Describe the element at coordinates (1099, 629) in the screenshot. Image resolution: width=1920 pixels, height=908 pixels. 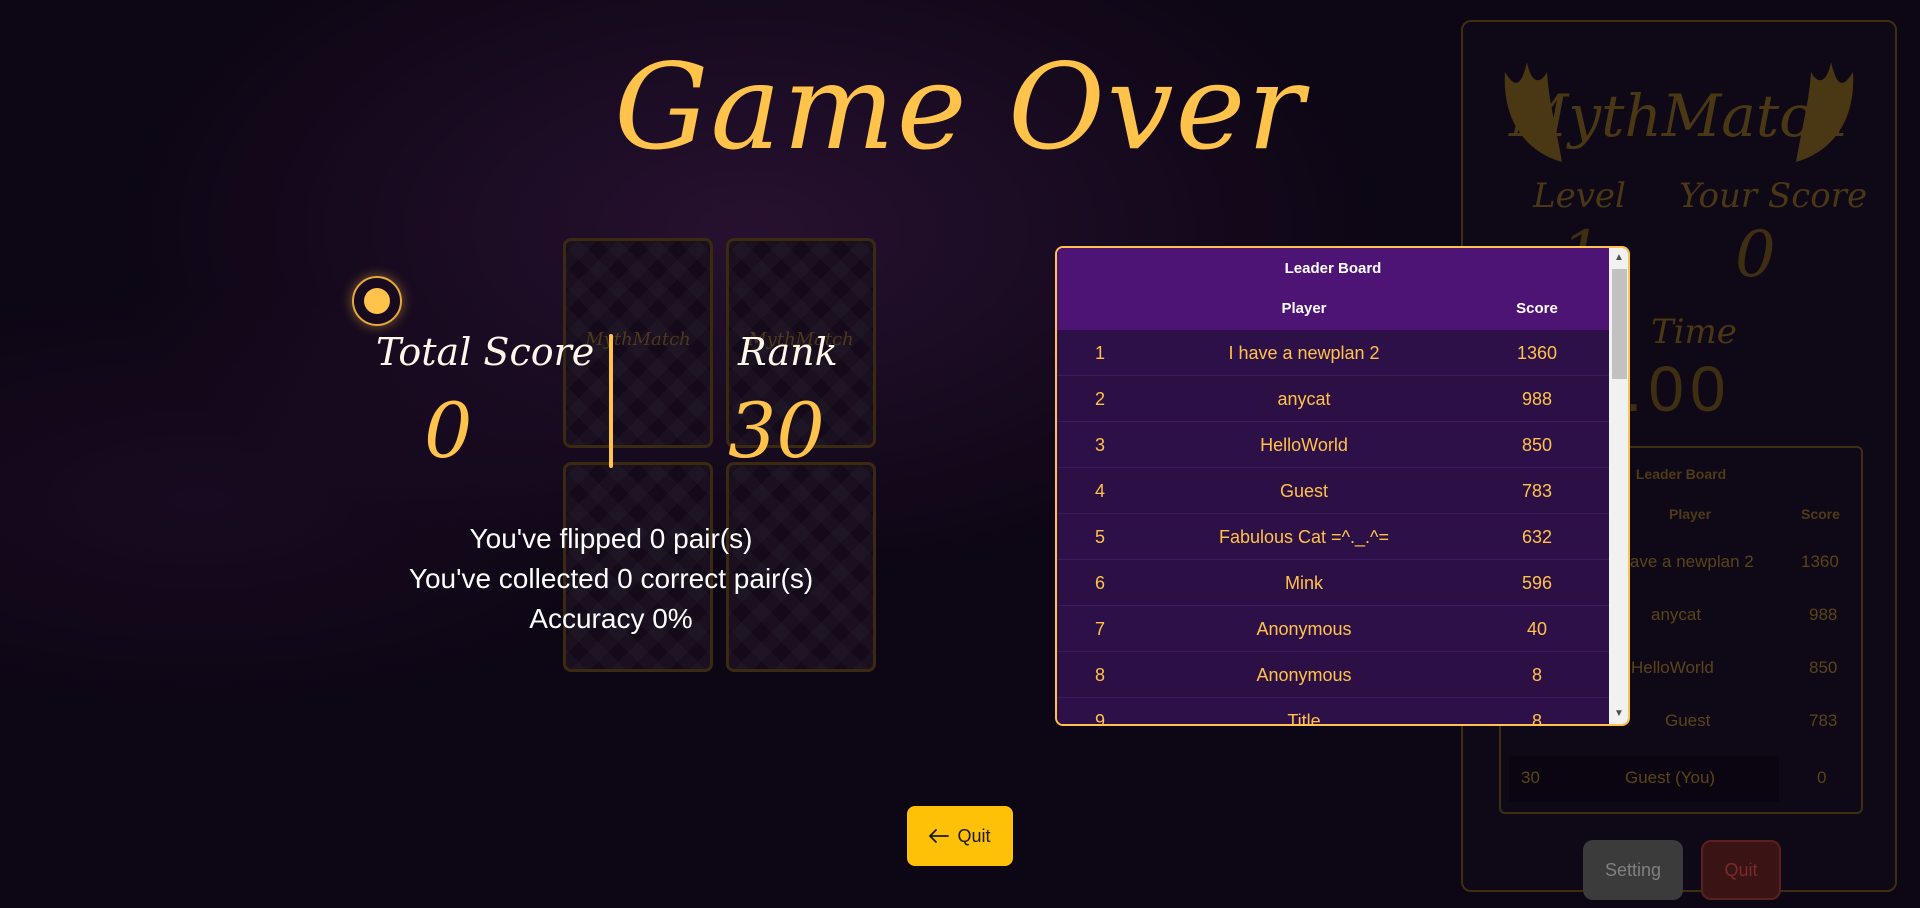
I see `rank-cell: 7` at that location.